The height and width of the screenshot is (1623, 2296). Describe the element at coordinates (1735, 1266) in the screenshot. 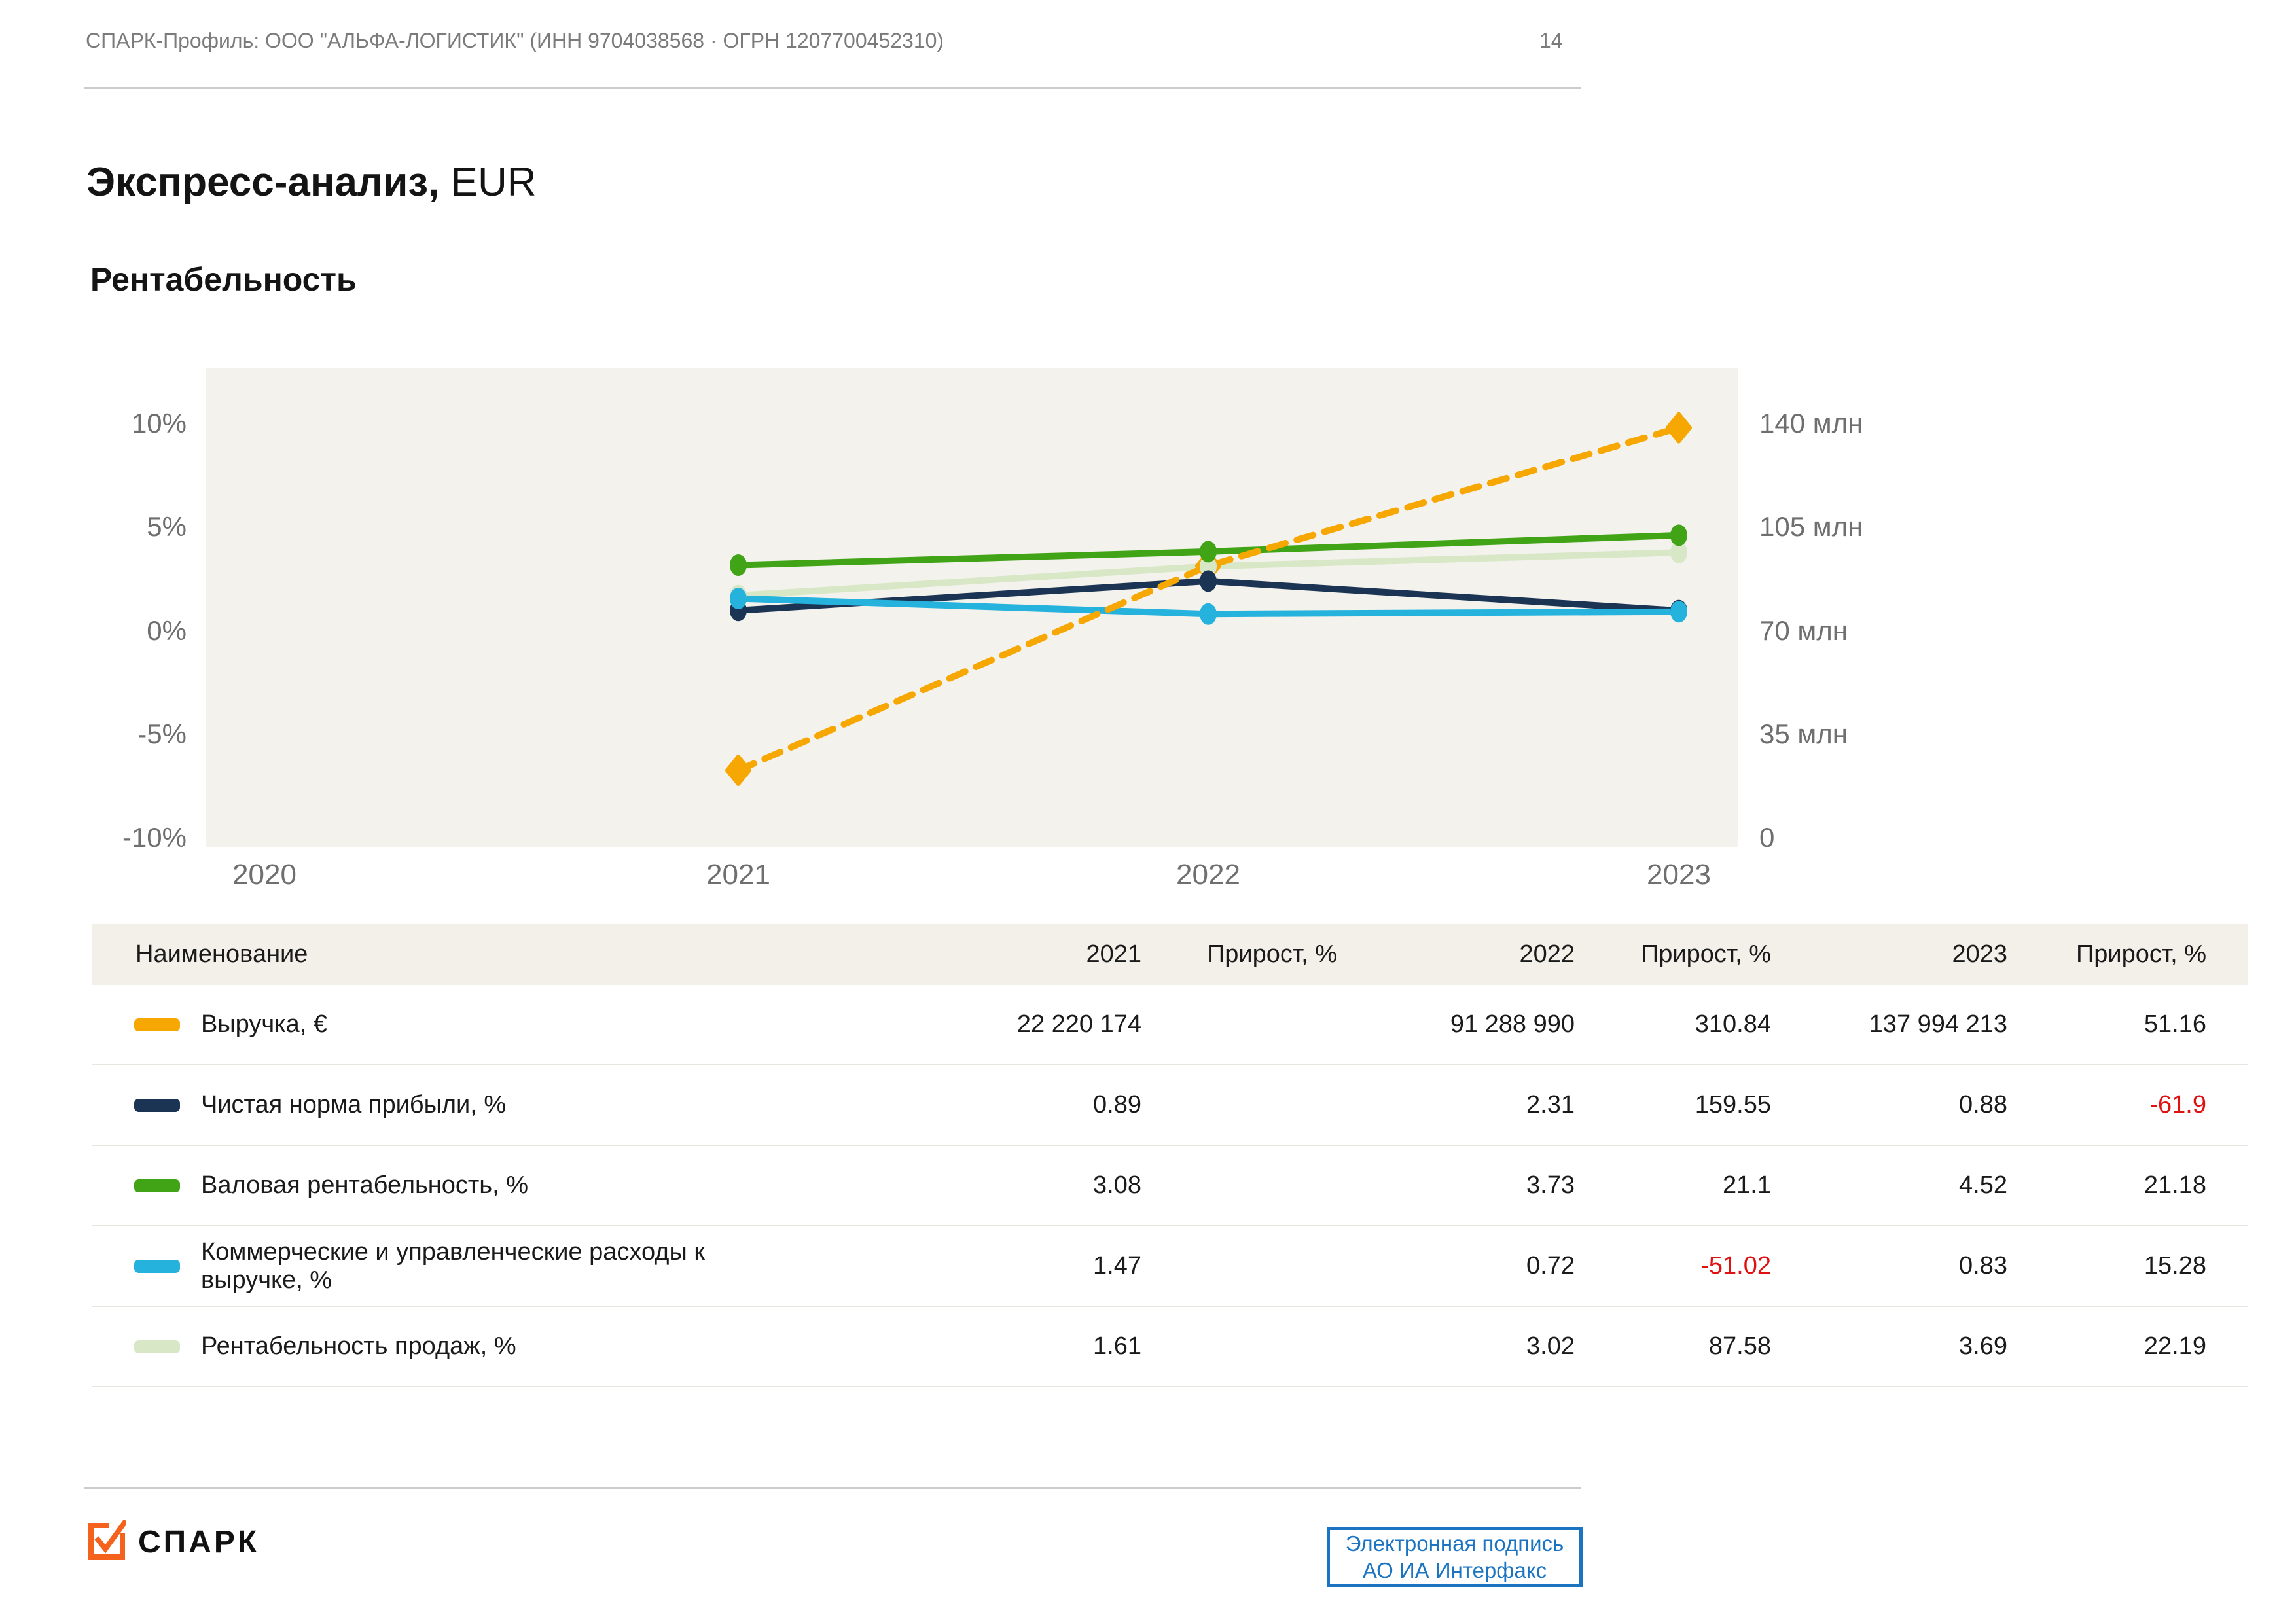

I see `row-value-cell: -51.02` at that location.